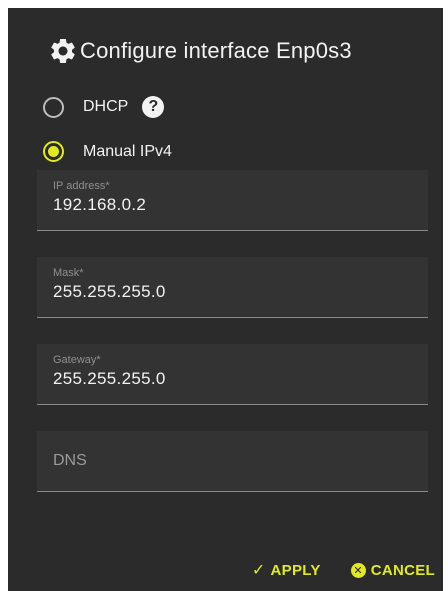 The width and height of the screenshot is (448, 591). I want to click on mask-label: Mask*, so click(68, 273).